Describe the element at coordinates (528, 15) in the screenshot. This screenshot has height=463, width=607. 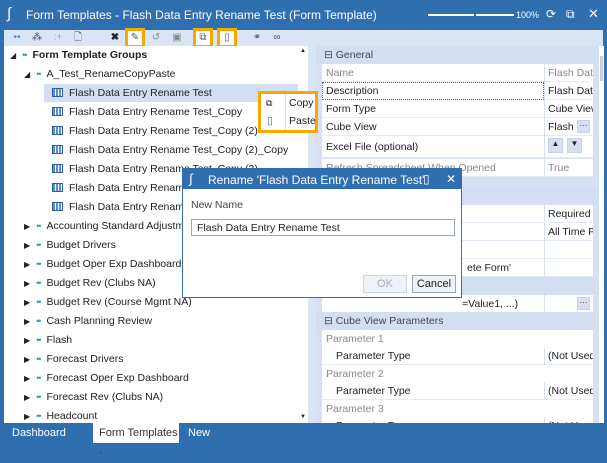
I see `zoom-level: 100%` at that location.